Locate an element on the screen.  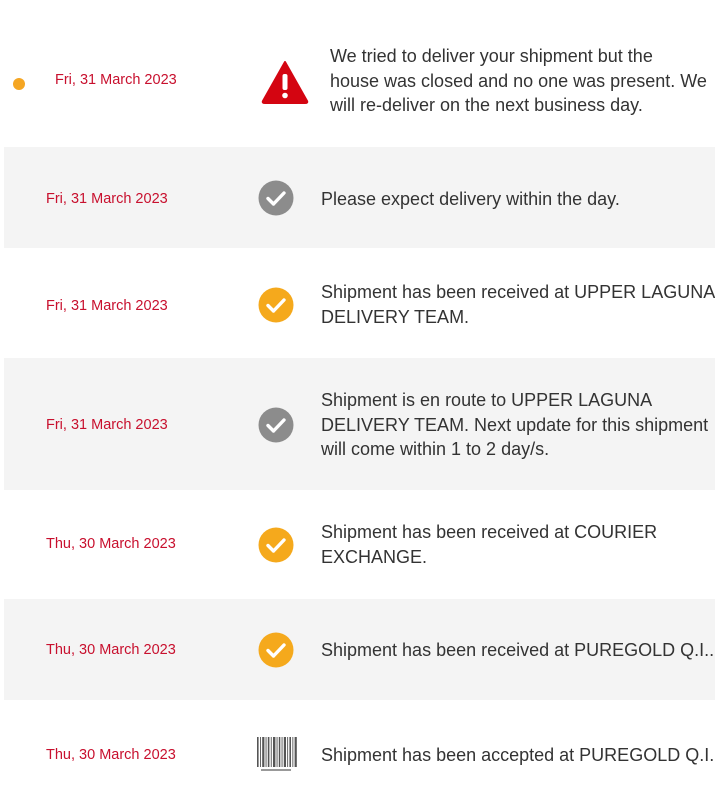
event-message-line: Shipment has been received at COURIER is located at coordinates (489, 532).